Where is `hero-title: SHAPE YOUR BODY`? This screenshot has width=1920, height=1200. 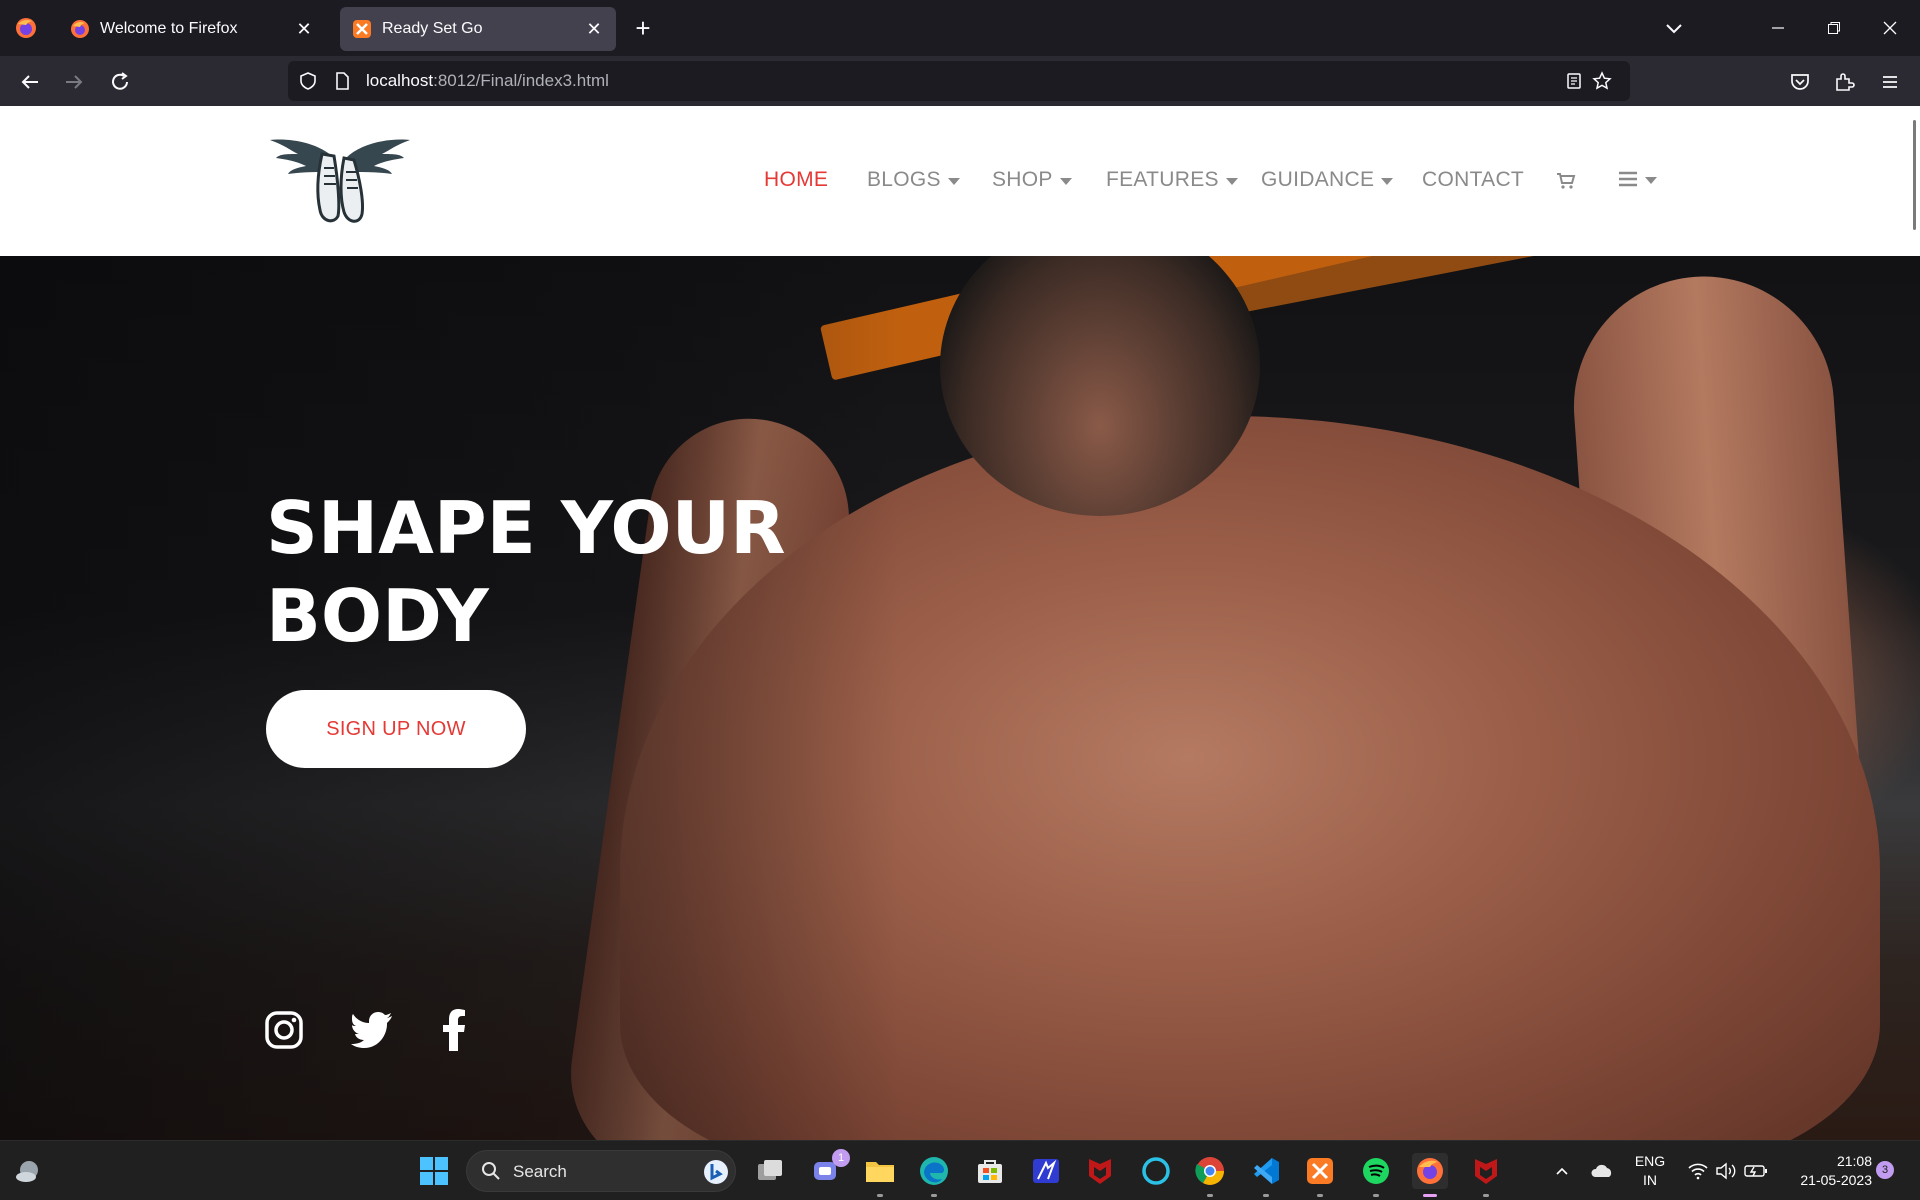
hero-title: SHAPE YOUR BODY is located at coordinates (546, 572).